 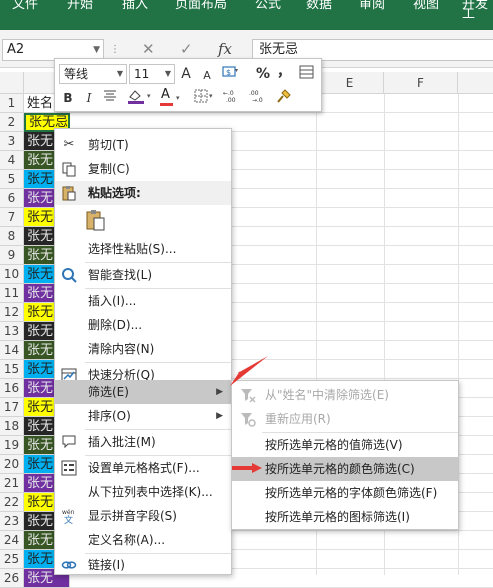 What do you see at coordinates (247, 468) in the screenshot?
I see `annotation-arrow-color-filter` at bounding box center [247, 468].